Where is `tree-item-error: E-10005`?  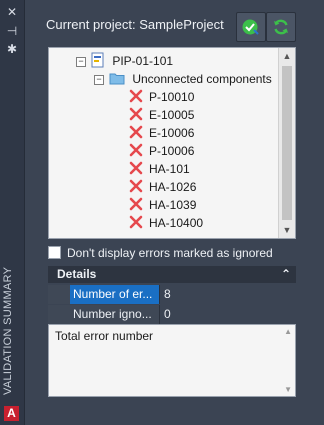
tree-item-error: E-10005 is located at coordinates (161, 115).